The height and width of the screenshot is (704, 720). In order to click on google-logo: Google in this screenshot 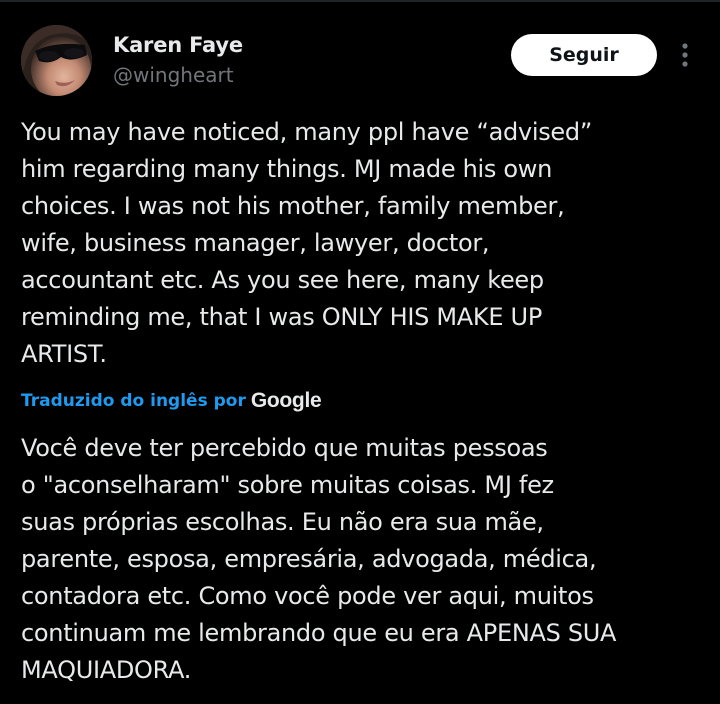, I will do `click(286, 400)`.